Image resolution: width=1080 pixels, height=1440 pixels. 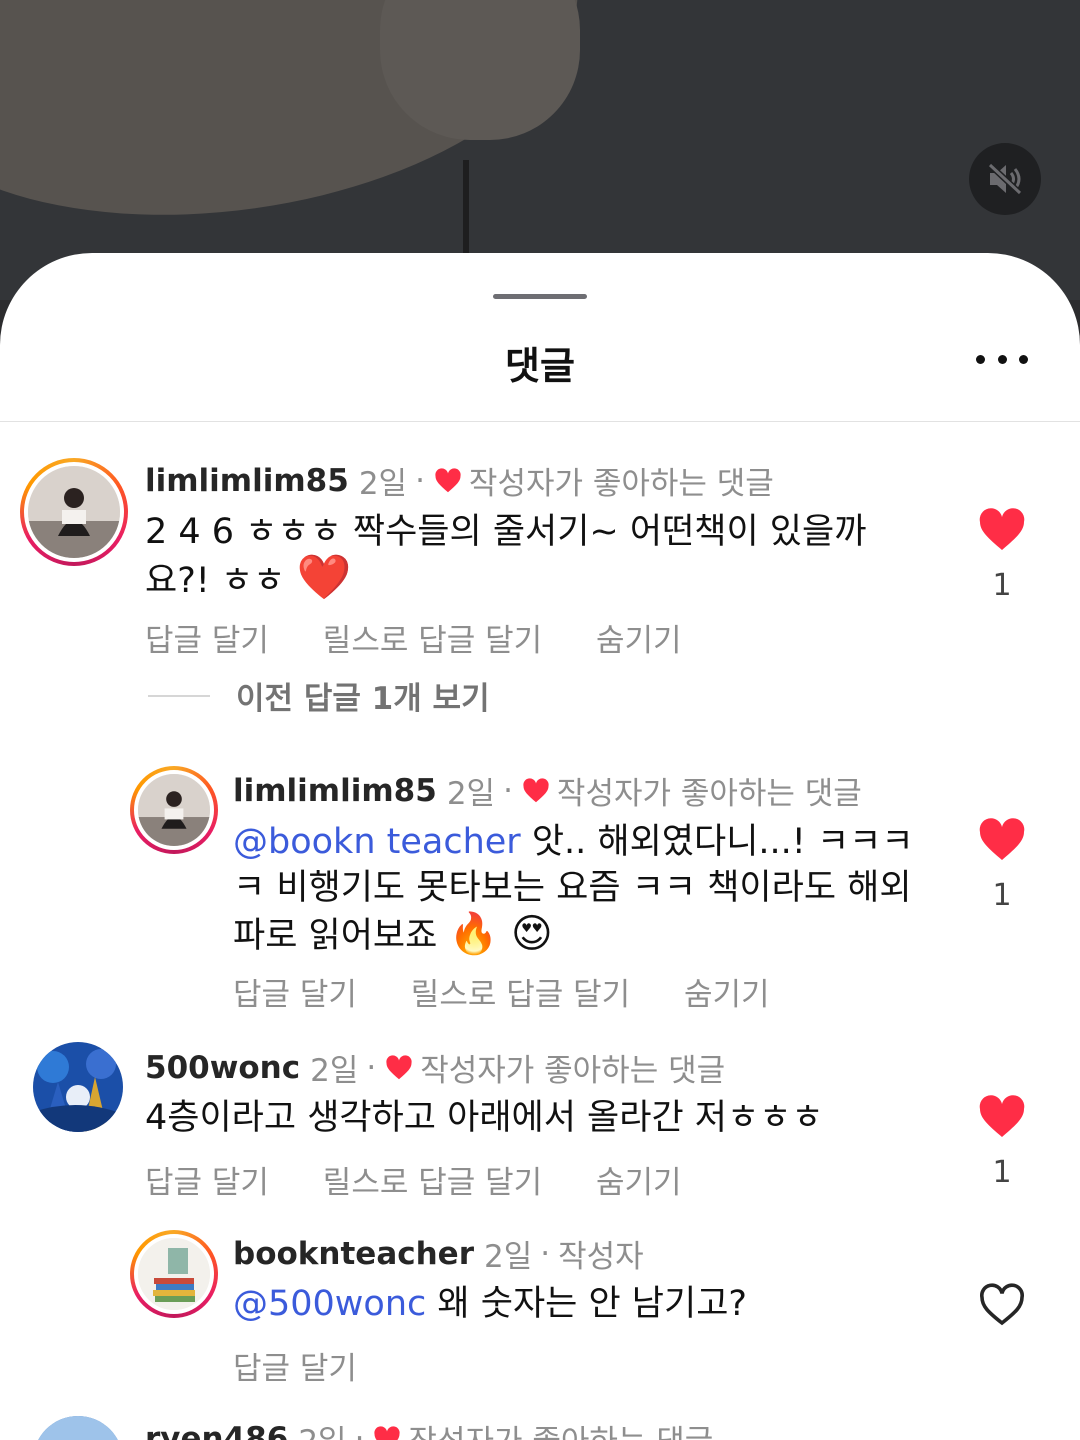 I want to click on comment-meta: ryen486 2일 · 작성자가 좋아하는 댓글, so click(x=429, y=1428).